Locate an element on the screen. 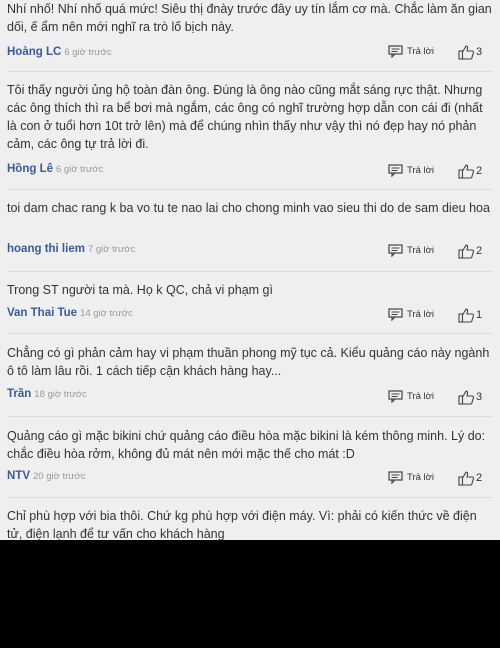 The height and width of the screenshot is (648, 500). comment-meta: hoang thi liem 7 giờ trước is located at coordinates (71, 248).